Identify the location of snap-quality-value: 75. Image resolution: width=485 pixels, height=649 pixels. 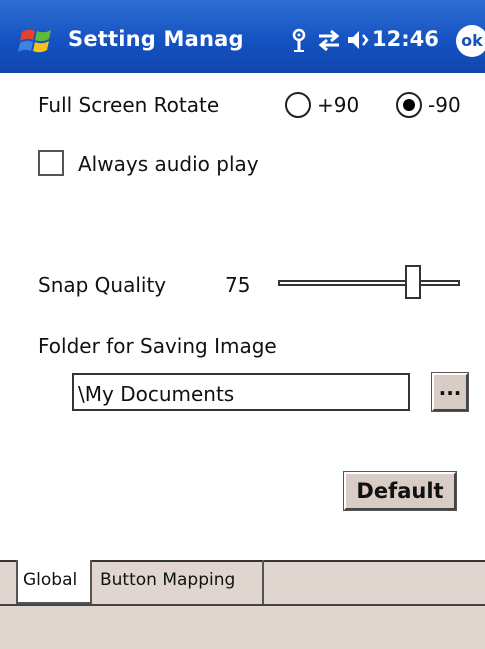
(238, 285).